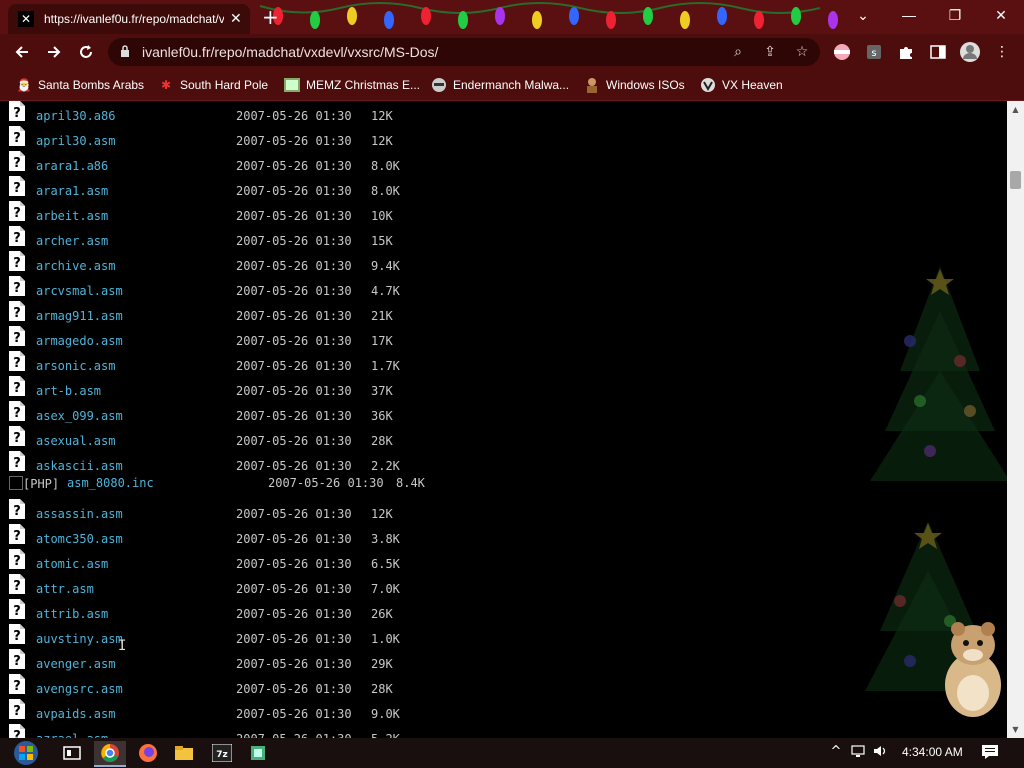  I want to click on file-link: atomc350.asm, so click(79, 539).